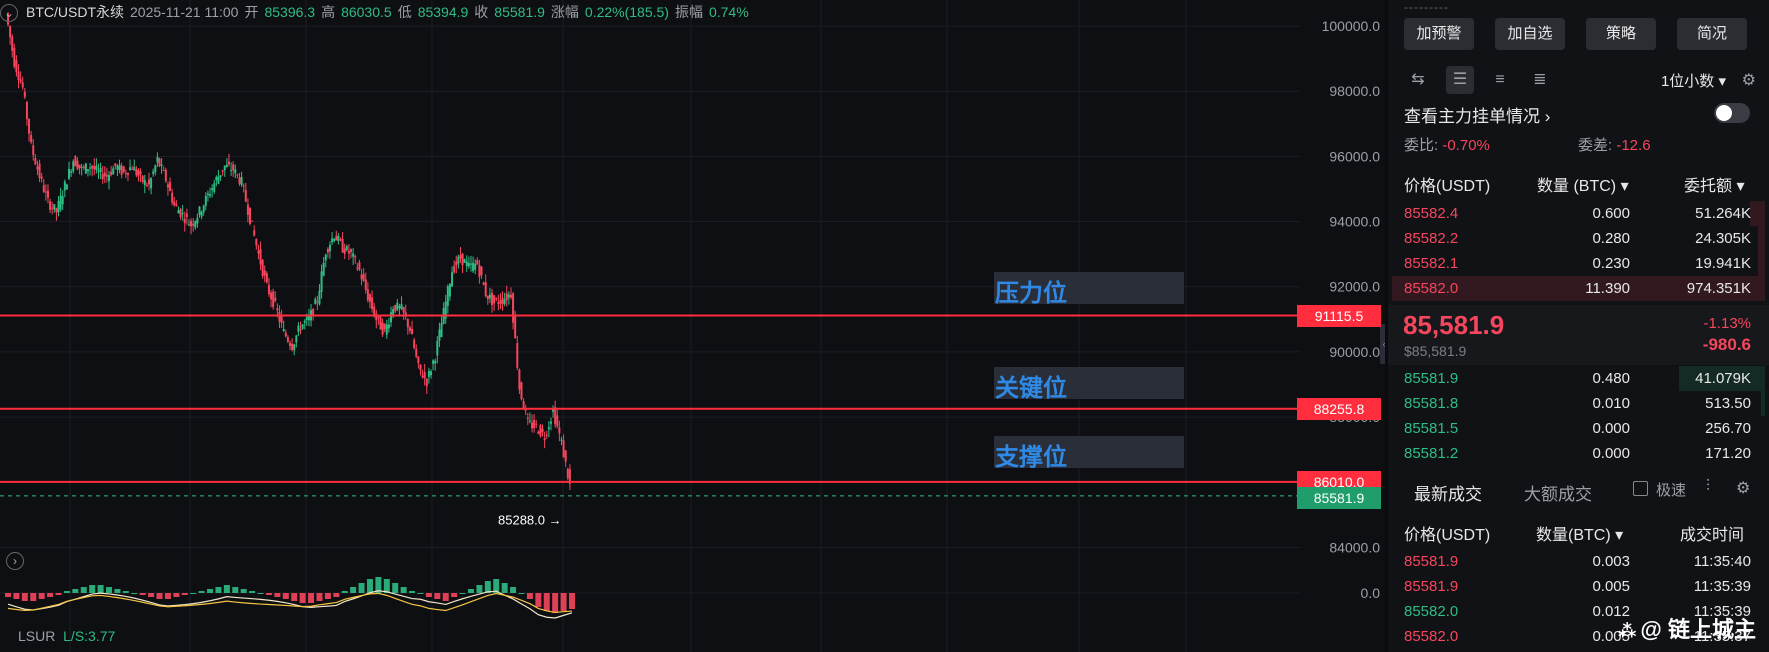 The height and width of the screenshot is (652, 1769). Describe the element at coordinates (1732, 113) in the screenshot. I see `main-orders-toggle` at that location.